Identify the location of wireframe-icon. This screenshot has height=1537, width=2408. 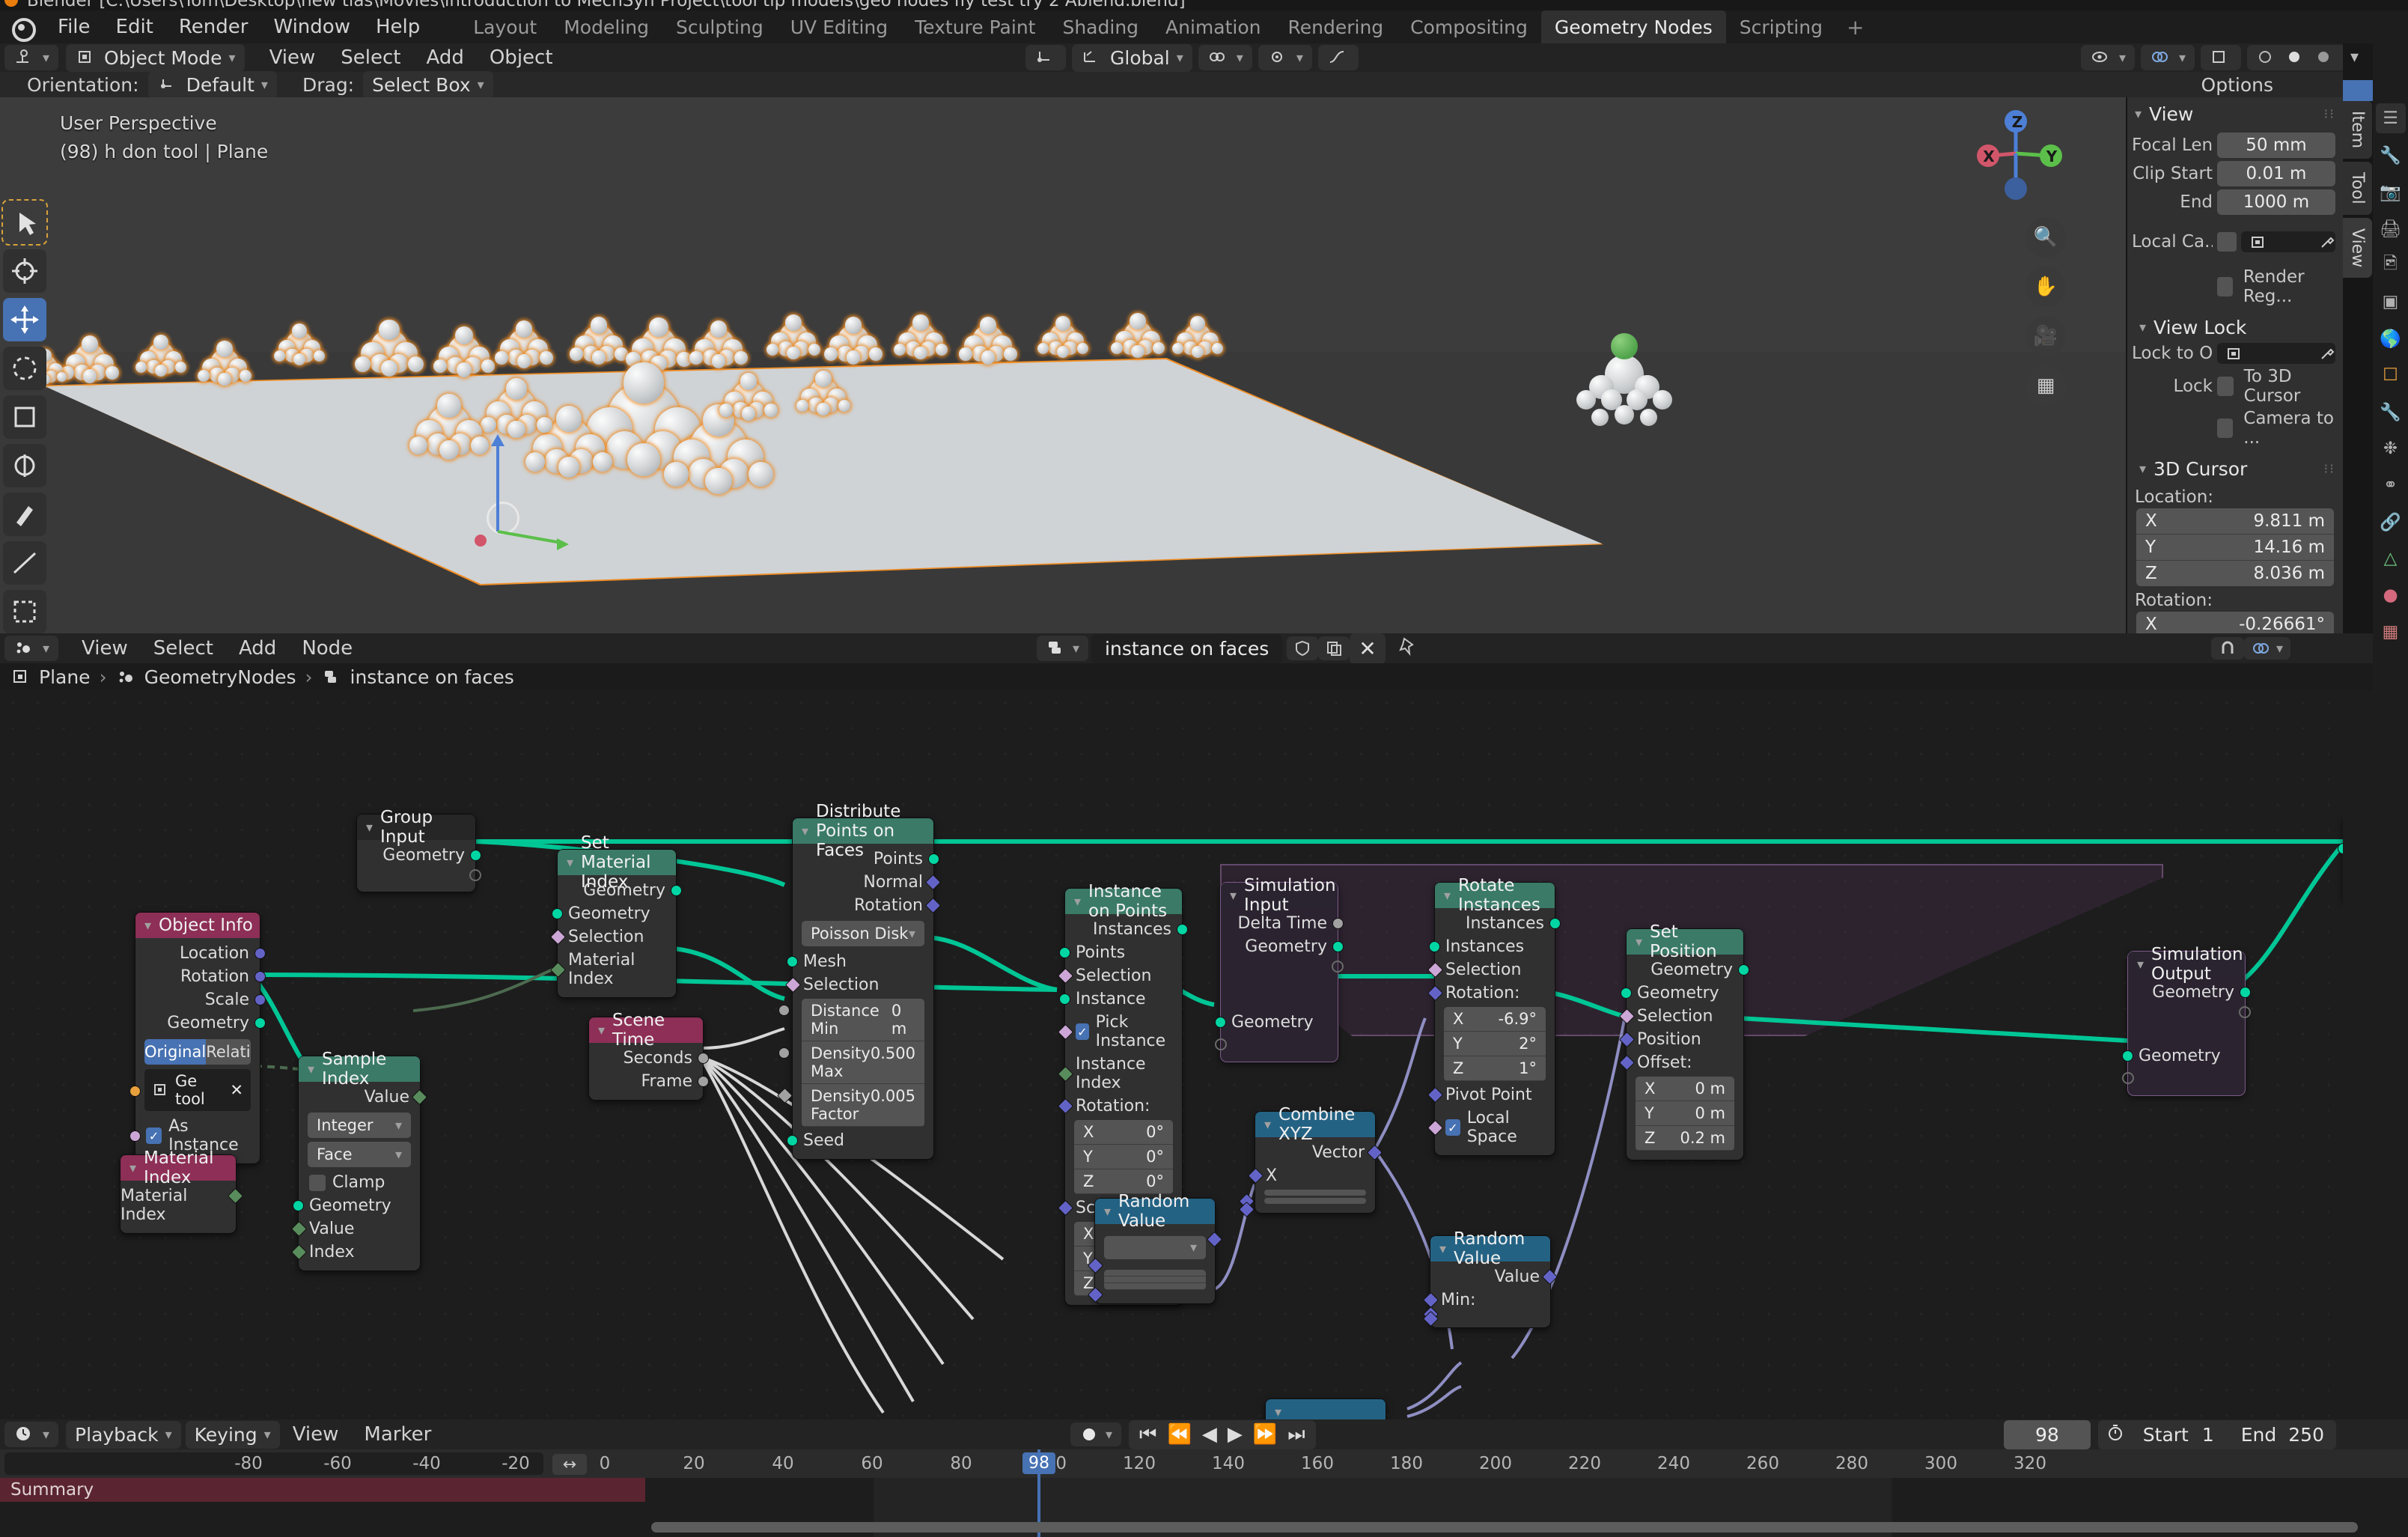
(2268, 57).